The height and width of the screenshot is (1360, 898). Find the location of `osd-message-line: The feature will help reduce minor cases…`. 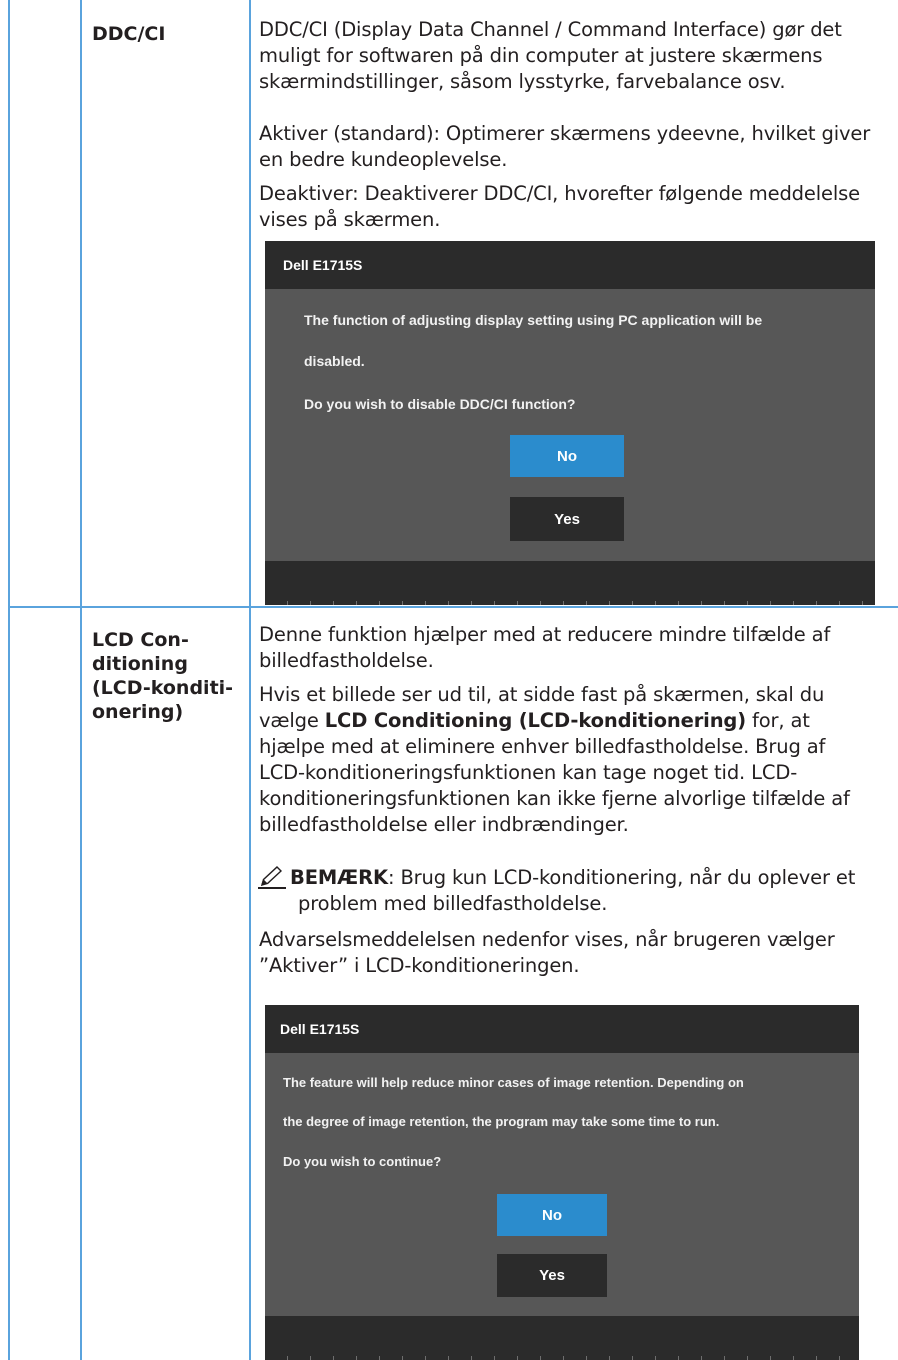

osd-message-line: The feature will help reduce minor cases… is located at coordinates (513, 1082).